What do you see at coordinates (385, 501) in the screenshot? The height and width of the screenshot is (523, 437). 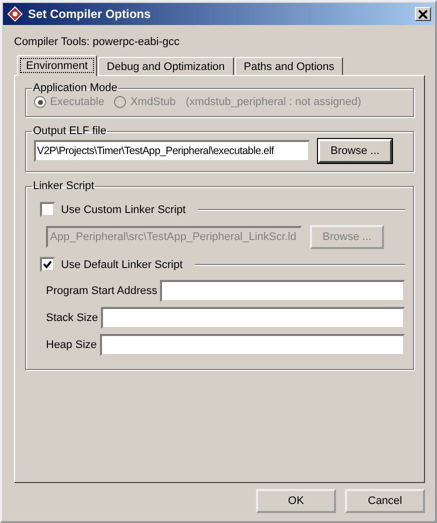 I see `dialog-button: Cancel` at bounding box center [385, 501].